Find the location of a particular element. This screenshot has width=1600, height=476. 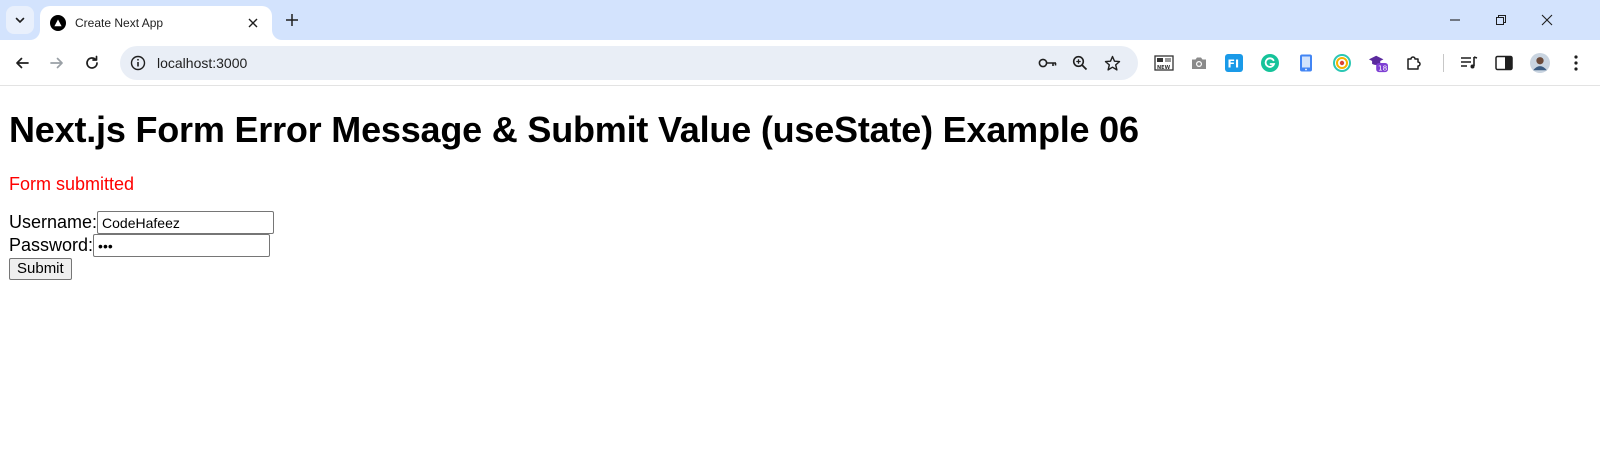

site-info-icon is located at coordinates (138, 63).